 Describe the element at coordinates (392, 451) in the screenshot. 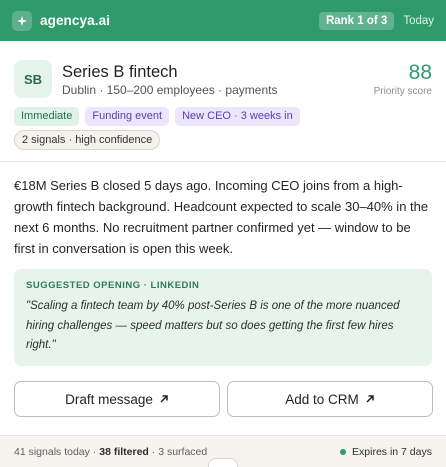

I see `expires-label: Expires in 7 days` at that location.